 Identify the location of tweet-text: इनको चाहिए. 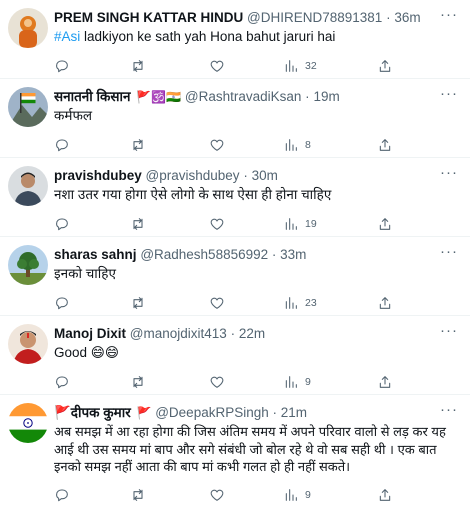
(85, 273).